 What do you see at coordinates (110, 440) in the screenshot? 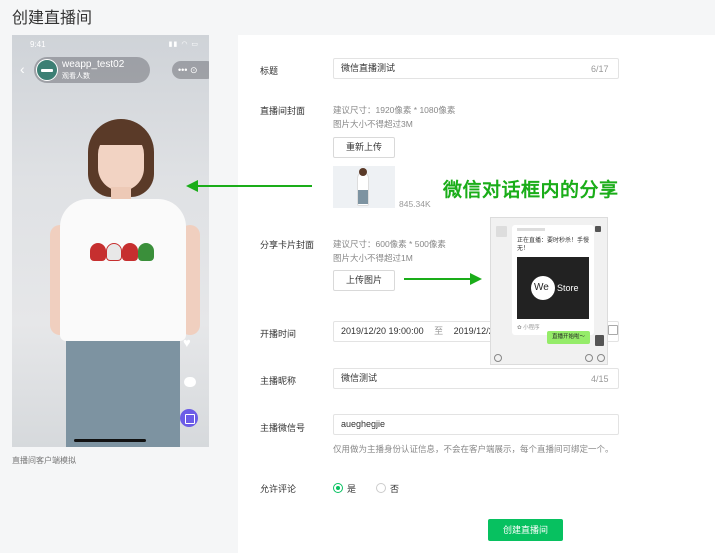
I see `home-indicator` at bounding box center [110, 440].